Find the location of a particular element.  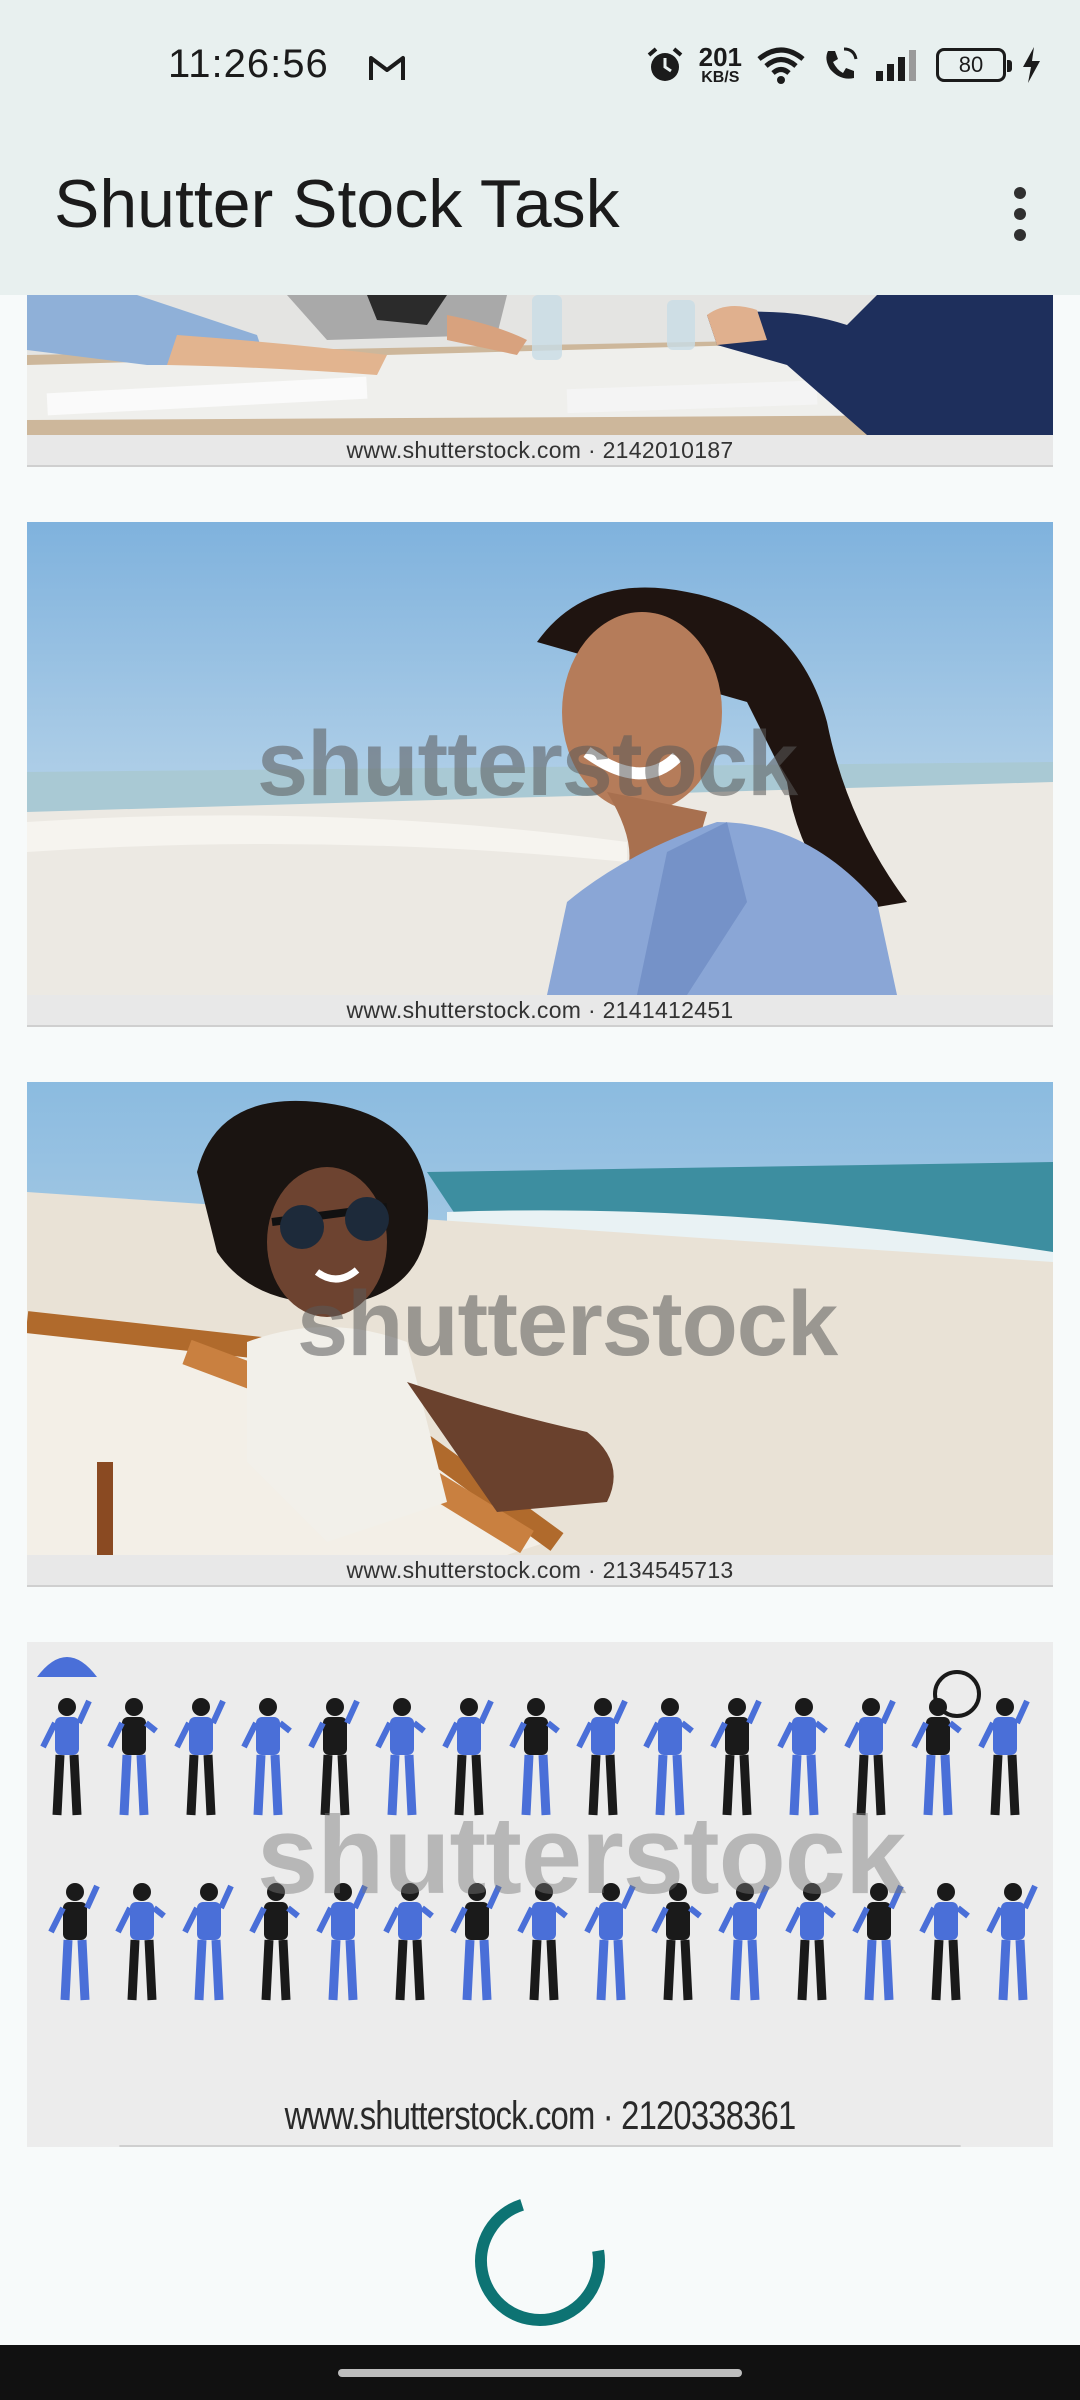

battery-icon: 80 is located at coordinates (974, 65).